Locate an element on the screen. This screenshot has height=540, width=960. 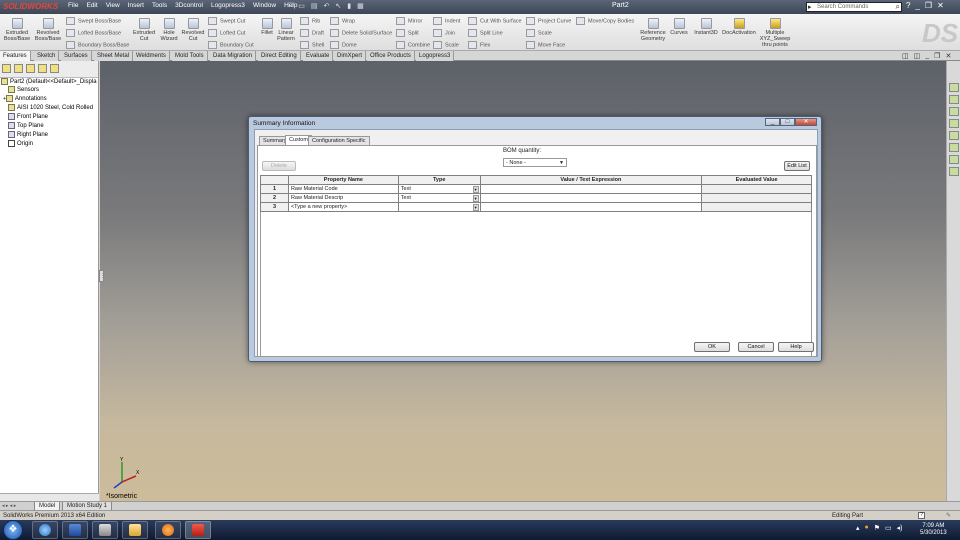
wrap-button: Wrap is located at coordinates (342, 21).